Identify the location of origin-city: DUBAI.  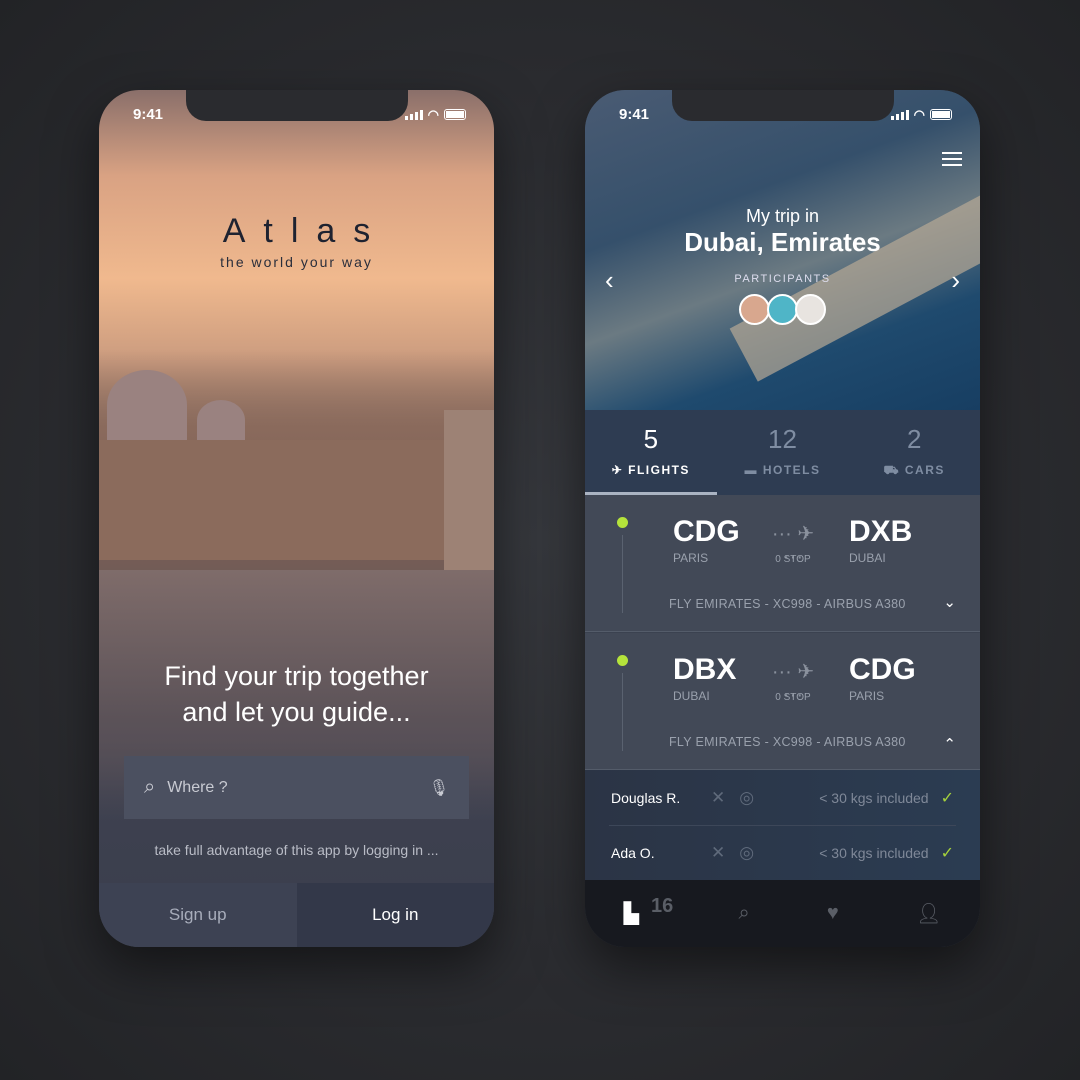
(691, 696).